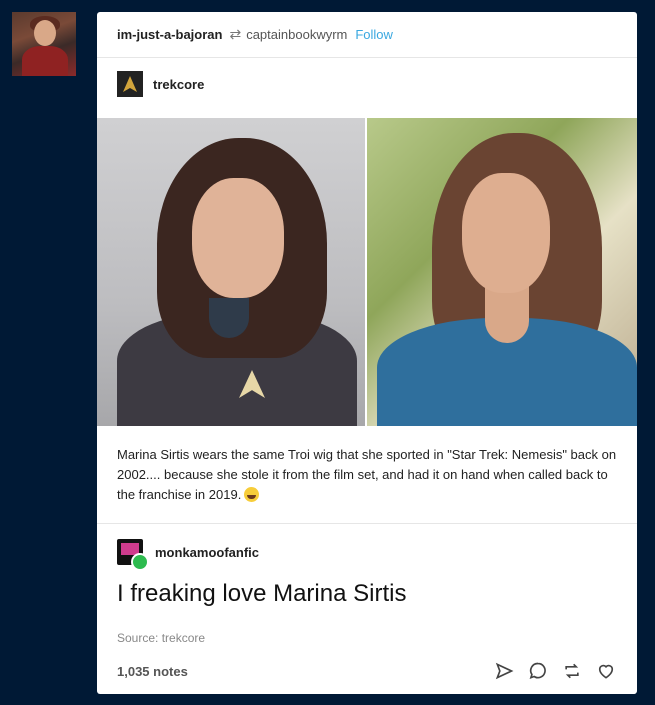 This screenshot has width=655, height=705. What do you see at coordinates (367, 523) in the screenshot?
I see `divider` at bounding box center [367, 523].